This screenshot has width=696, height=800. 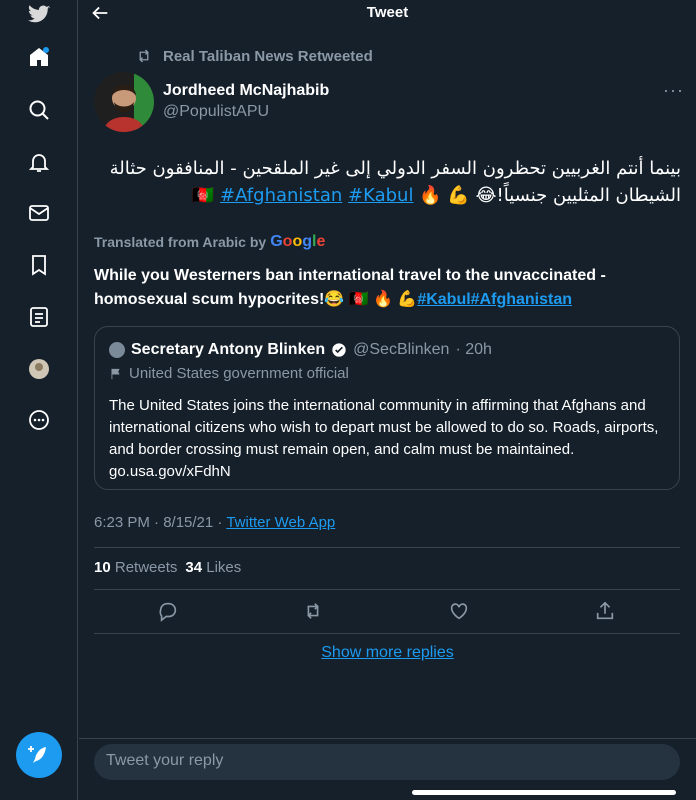 I want to click on retweeted-by-label: Real Taliban News Retweeted, so click(x=268, y=56).